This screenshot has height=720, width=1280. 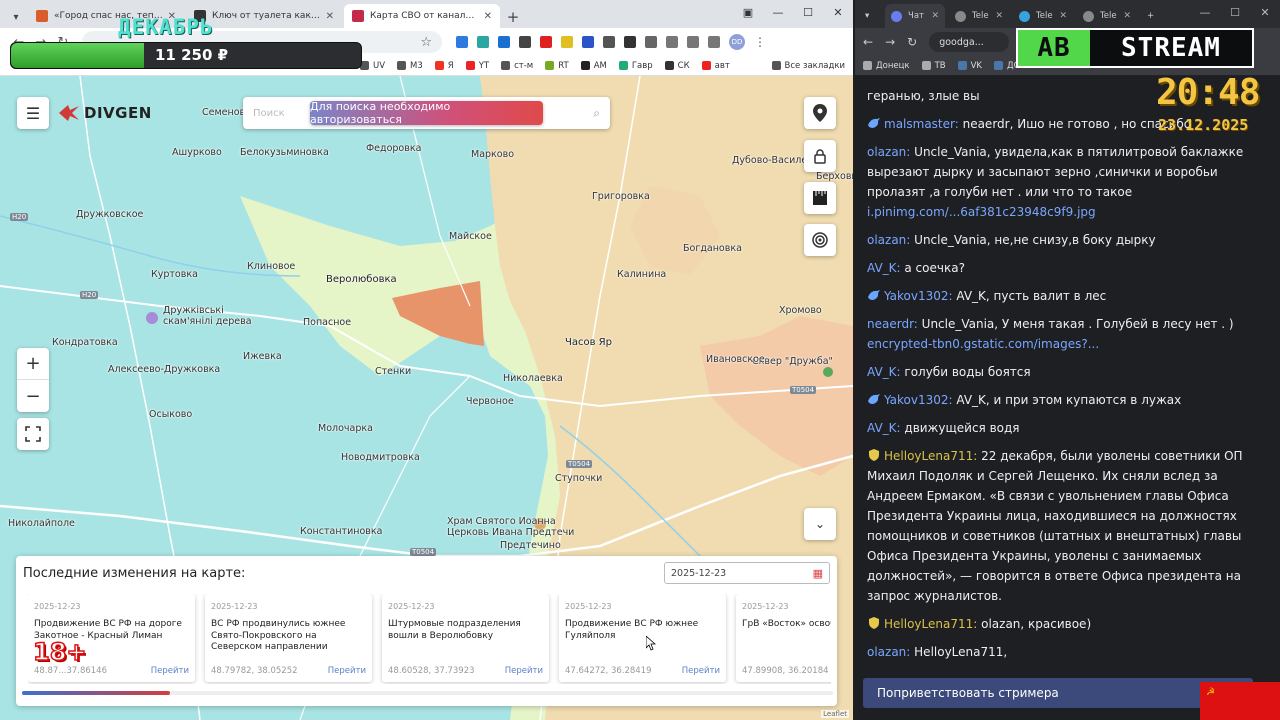 What do you see at coordinates (651, 42) in the screenshot?
I see `puzzle-icon` at bounding box center [651, 42].